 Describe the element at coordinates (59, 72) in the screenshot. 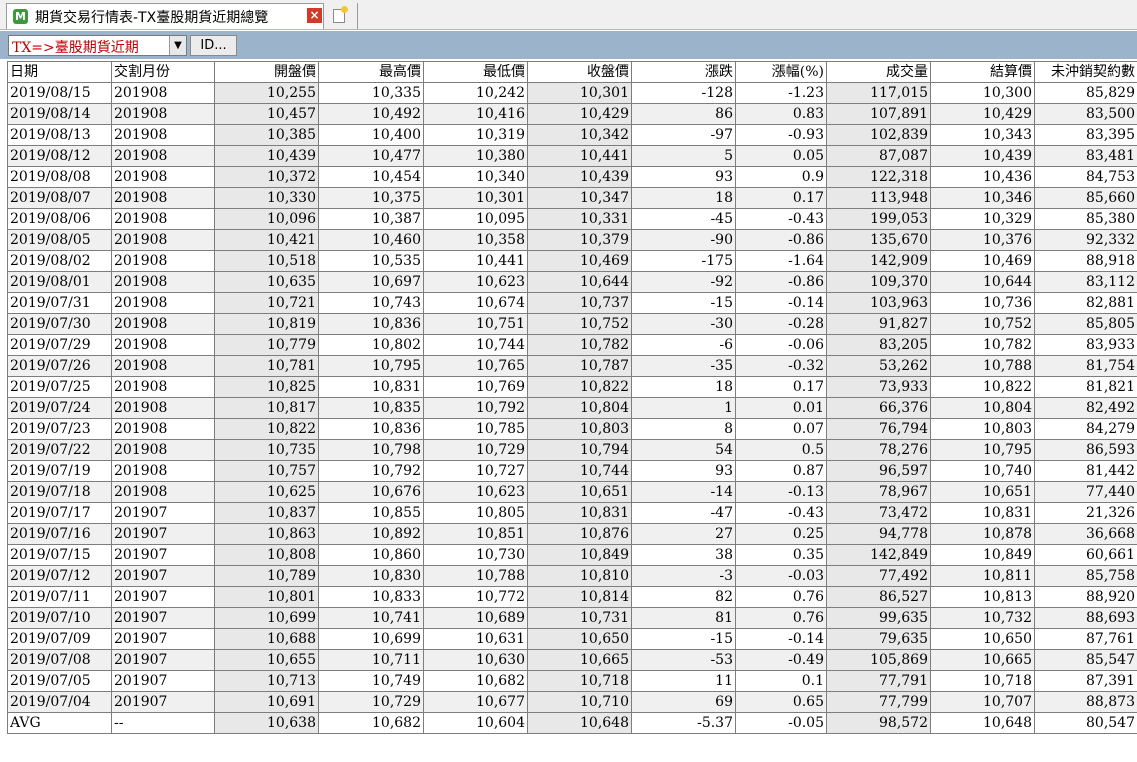

I see `column-header-date: 日期` at that location.